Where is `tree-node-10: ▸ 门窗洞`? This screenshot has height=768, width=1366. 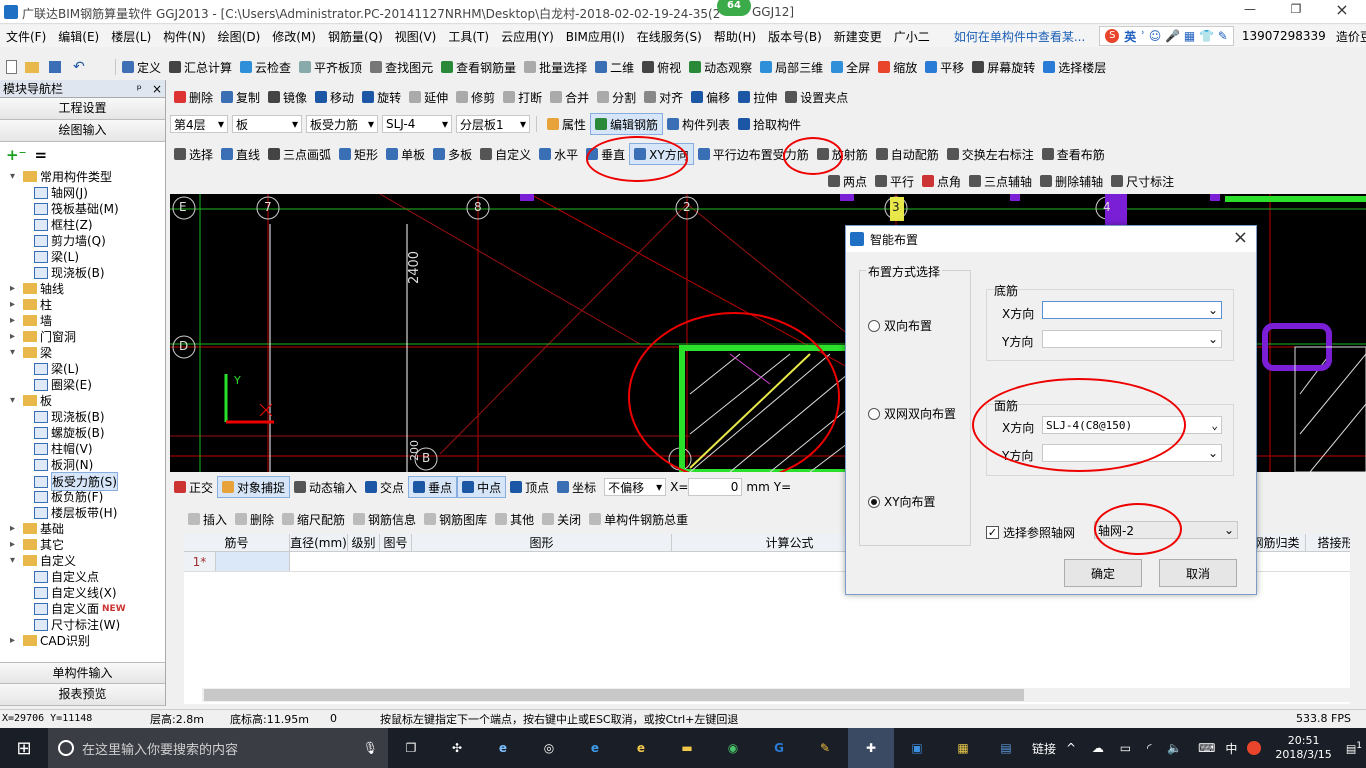
tree-node-10: ▸ 门窗洞 is located at coordinates (43, 336).